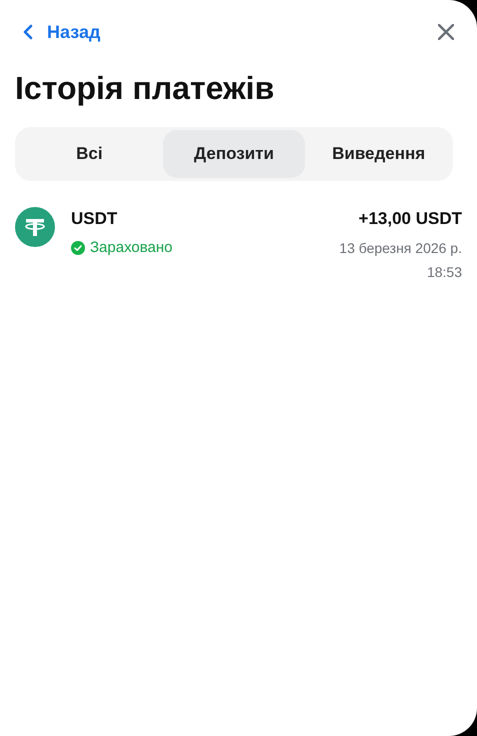  Describe the element at coordinates (410, 219) in the screenshot. I see `amount: +13,00 USDT` at that location.